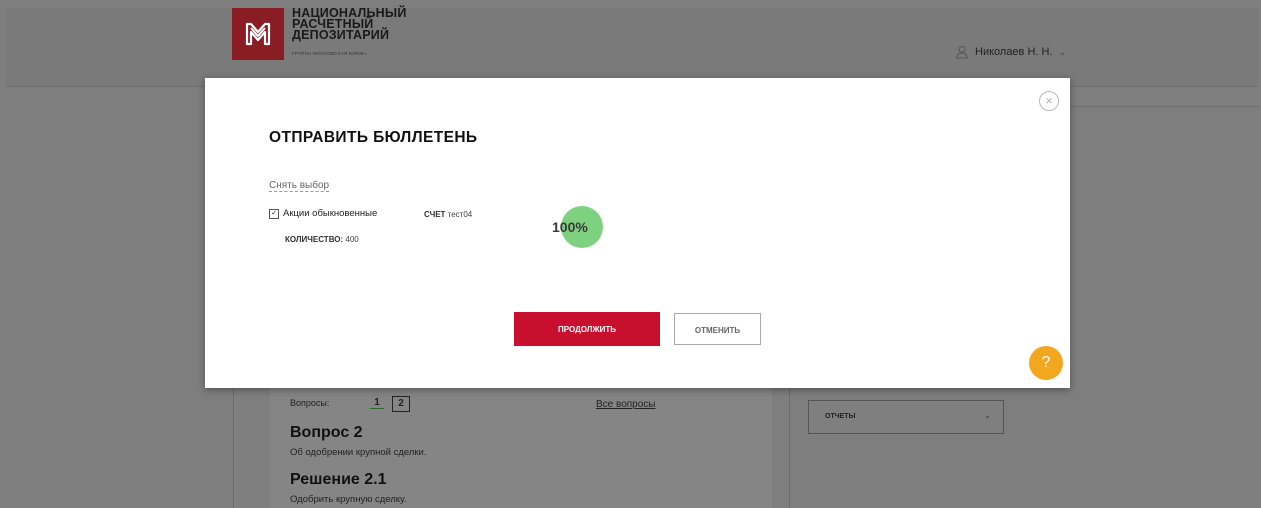  I want to click on questions-label: Вопросы:, so click(310, 403).